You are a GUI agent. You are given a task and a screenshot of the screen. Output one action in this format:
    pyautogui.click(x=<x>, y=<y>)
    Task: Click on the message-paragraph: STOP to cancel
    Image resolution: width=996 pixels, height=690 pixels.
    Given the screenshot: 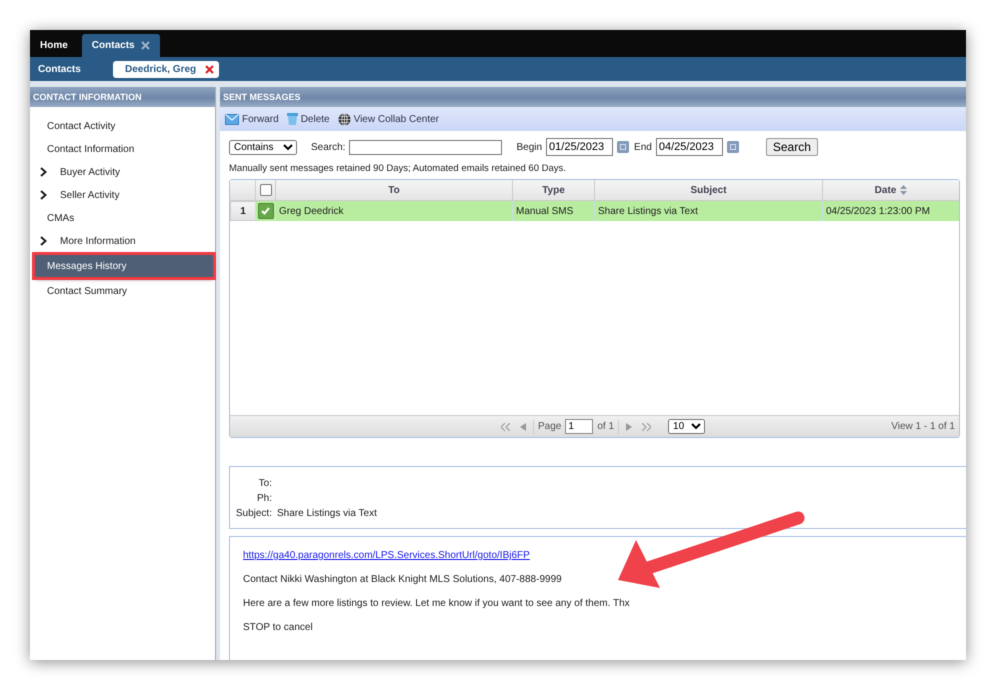 What is the action you would take?
    pyautogui.click(x=278, y=627)
    